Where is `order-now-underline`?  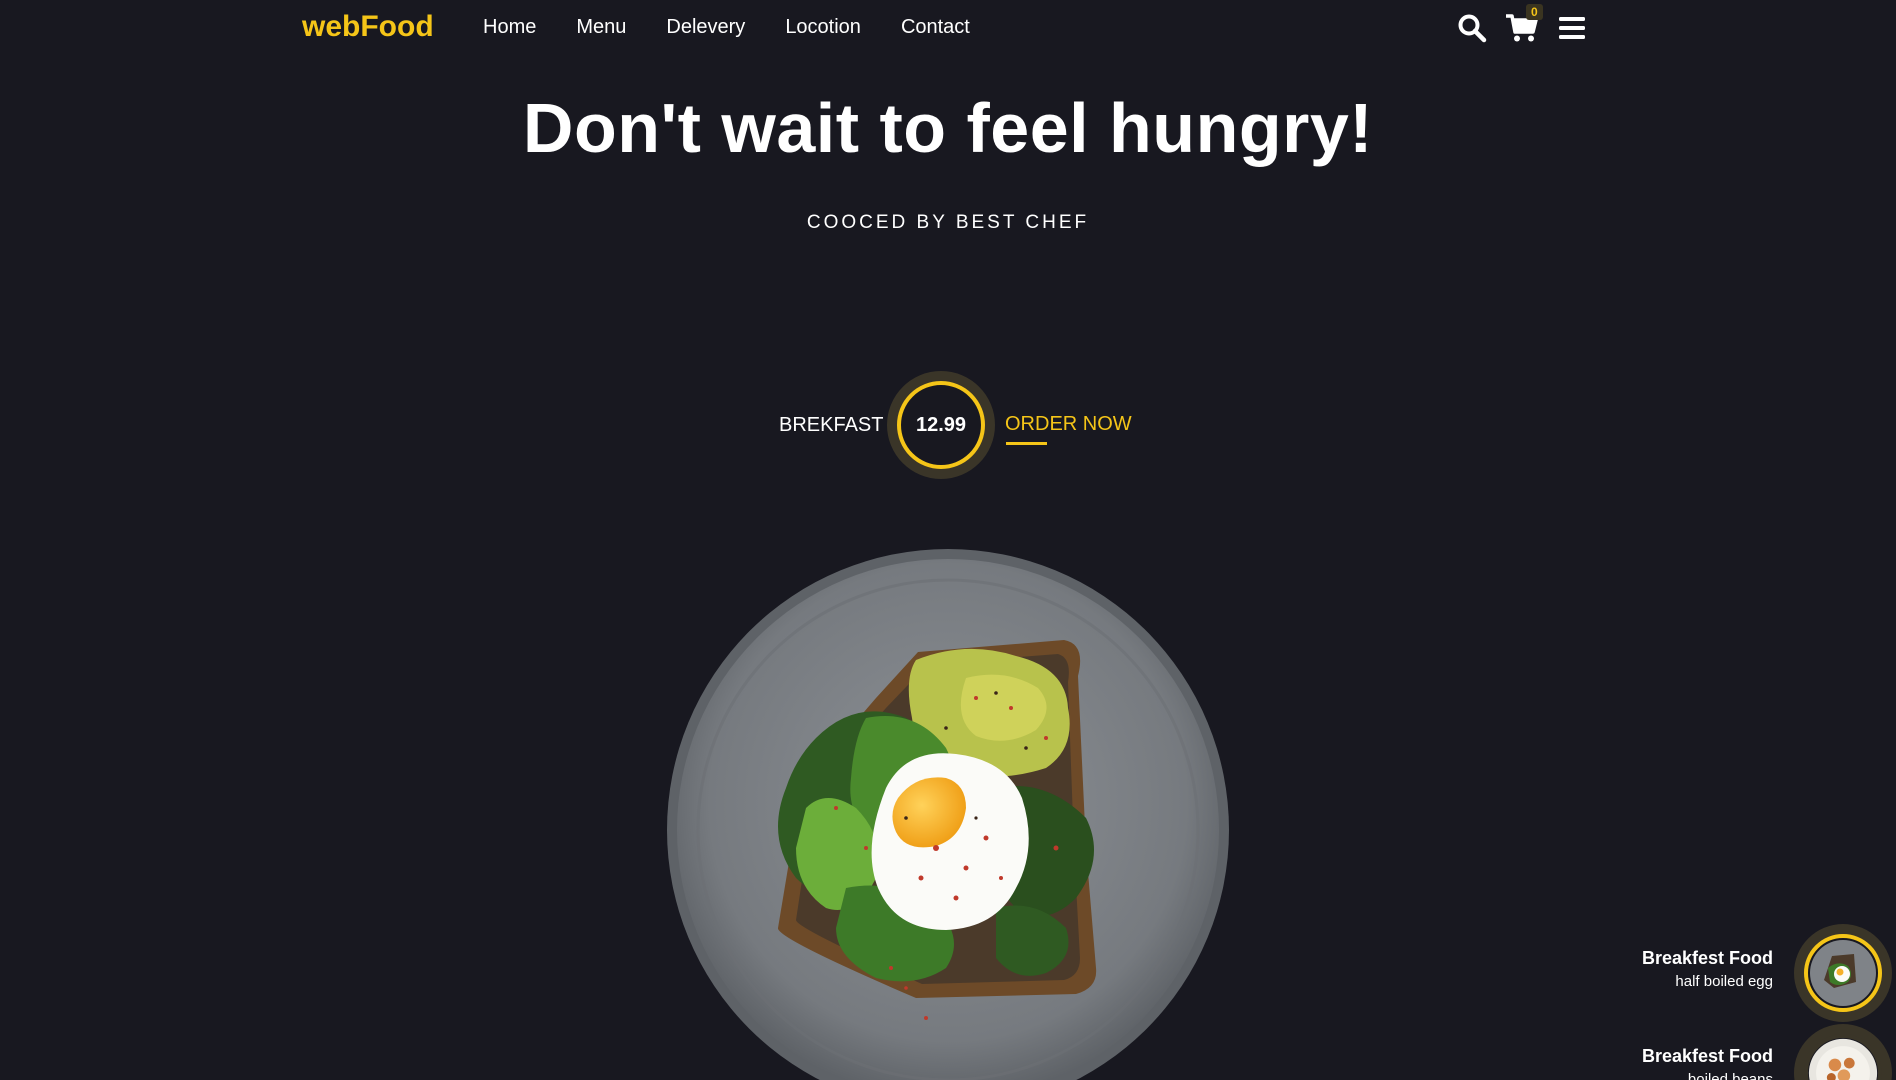 order-now-underline is located at coordinates (1026, 443).